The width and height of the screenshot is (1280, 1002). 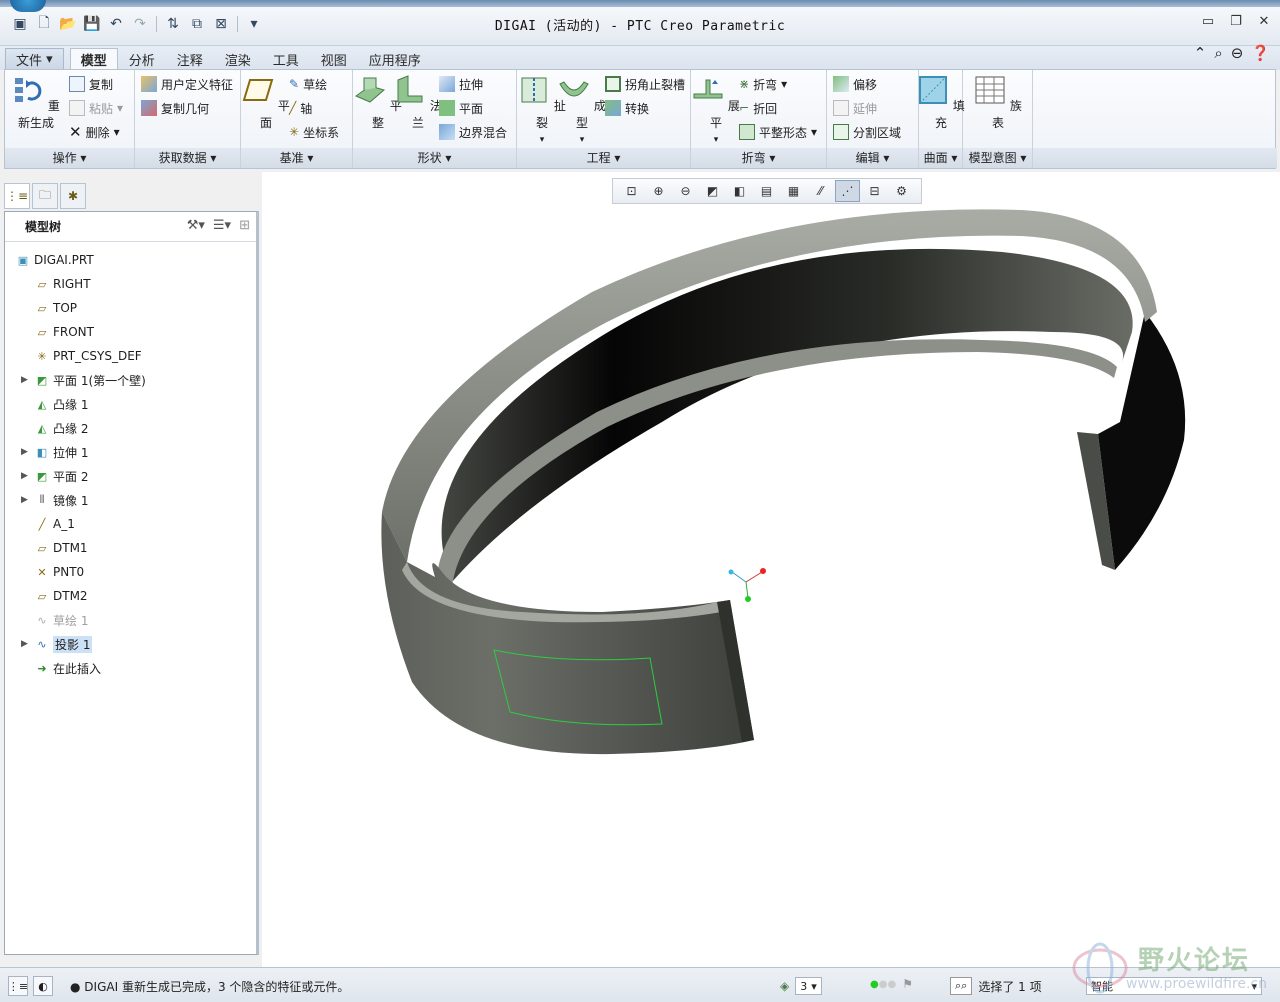 What do you see at coordinates (334, 59) in the screenshot?
I see `tab-view: 视图` at bounding box center [334, 59].